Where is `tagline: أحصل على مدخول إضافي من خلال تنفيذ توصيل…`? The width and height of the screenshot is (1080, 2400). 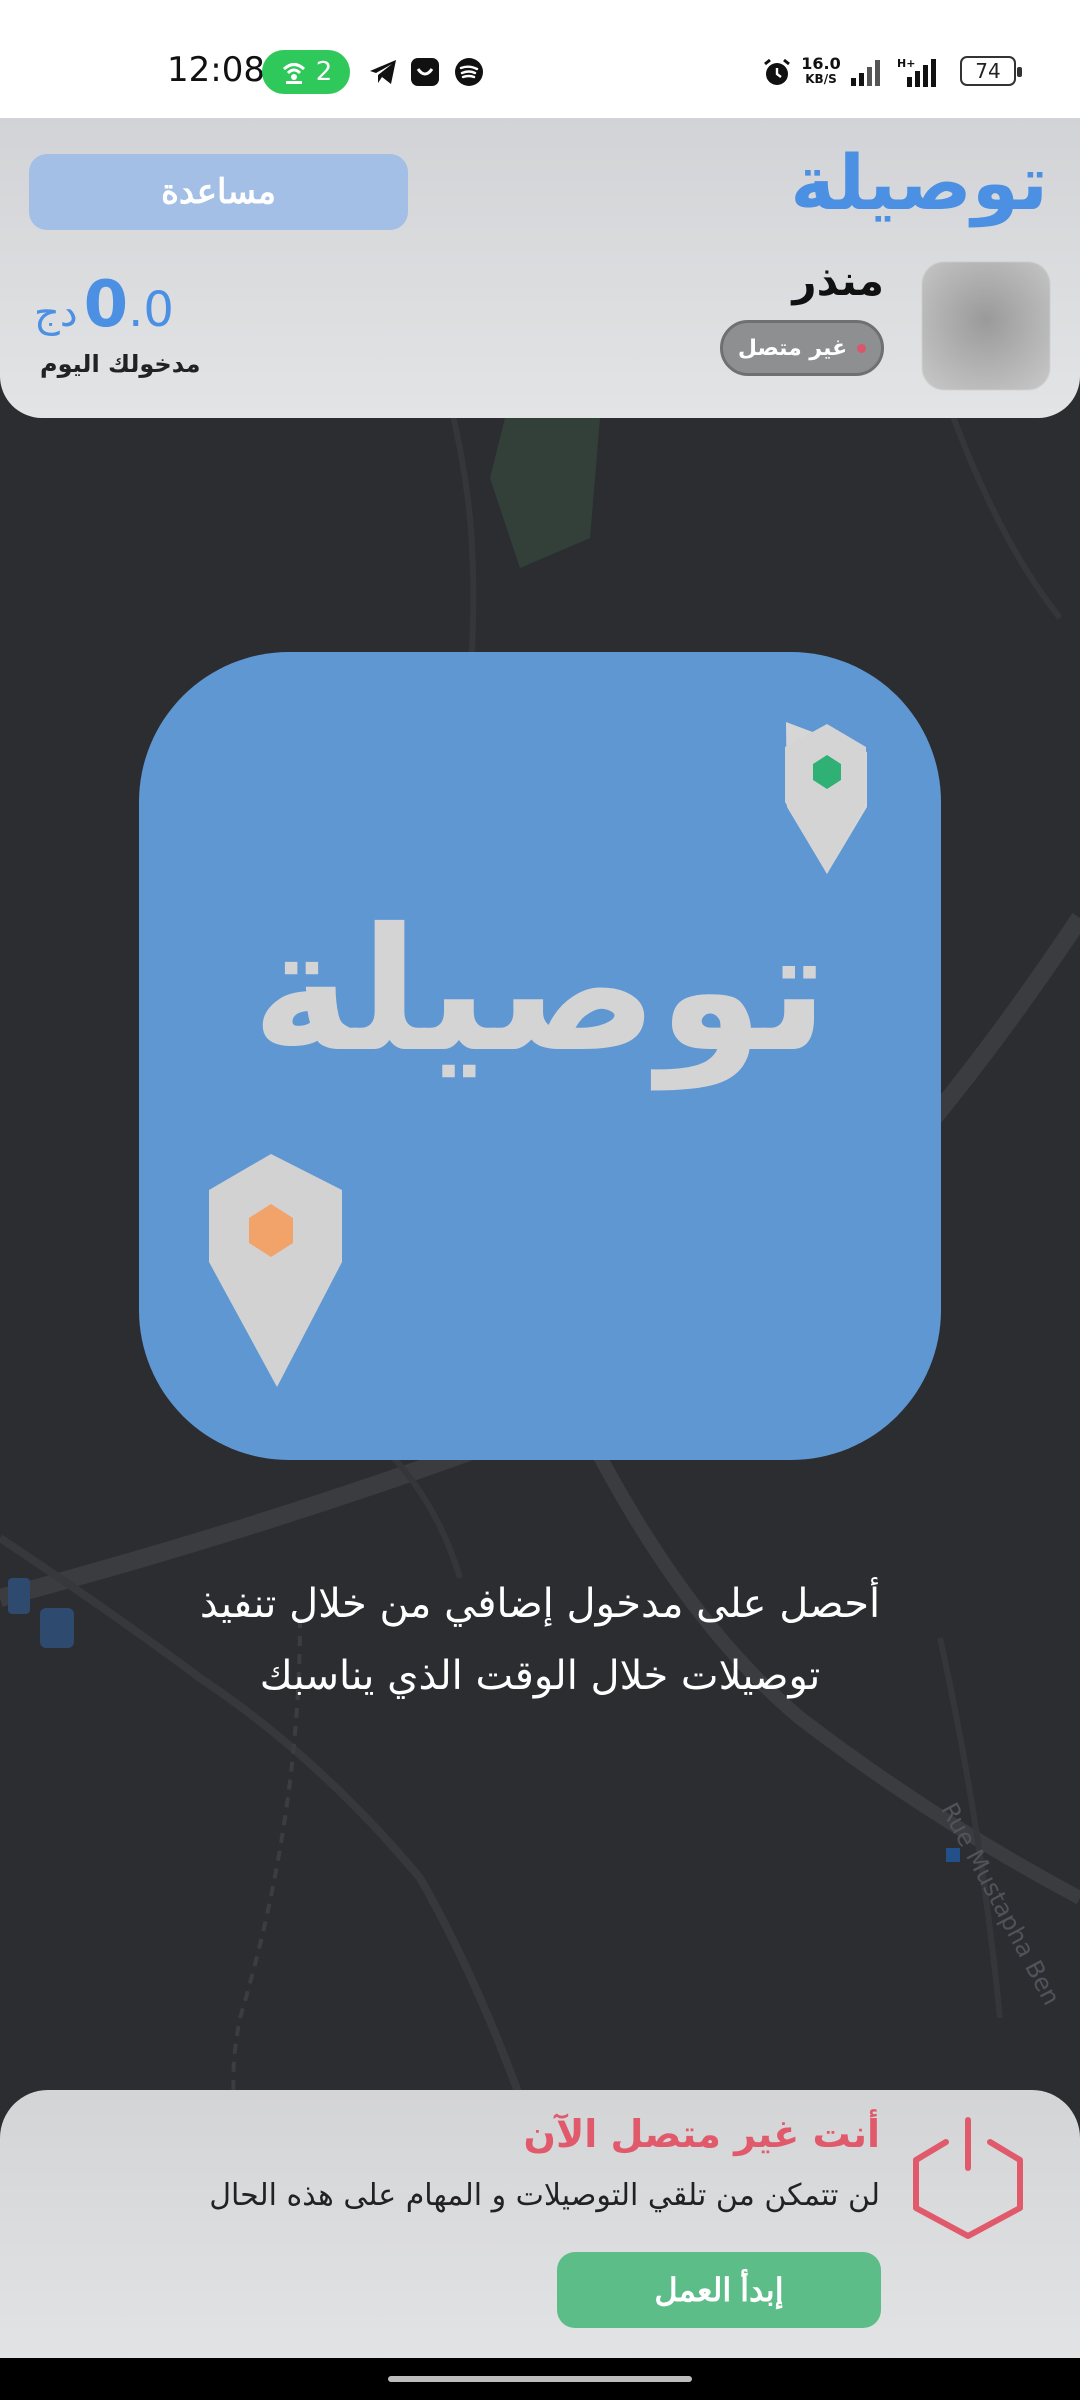
tagline: أحصل على مدخول إضافي من خلال تنفيذ توصيل… is located at coordinates (540, 1640).